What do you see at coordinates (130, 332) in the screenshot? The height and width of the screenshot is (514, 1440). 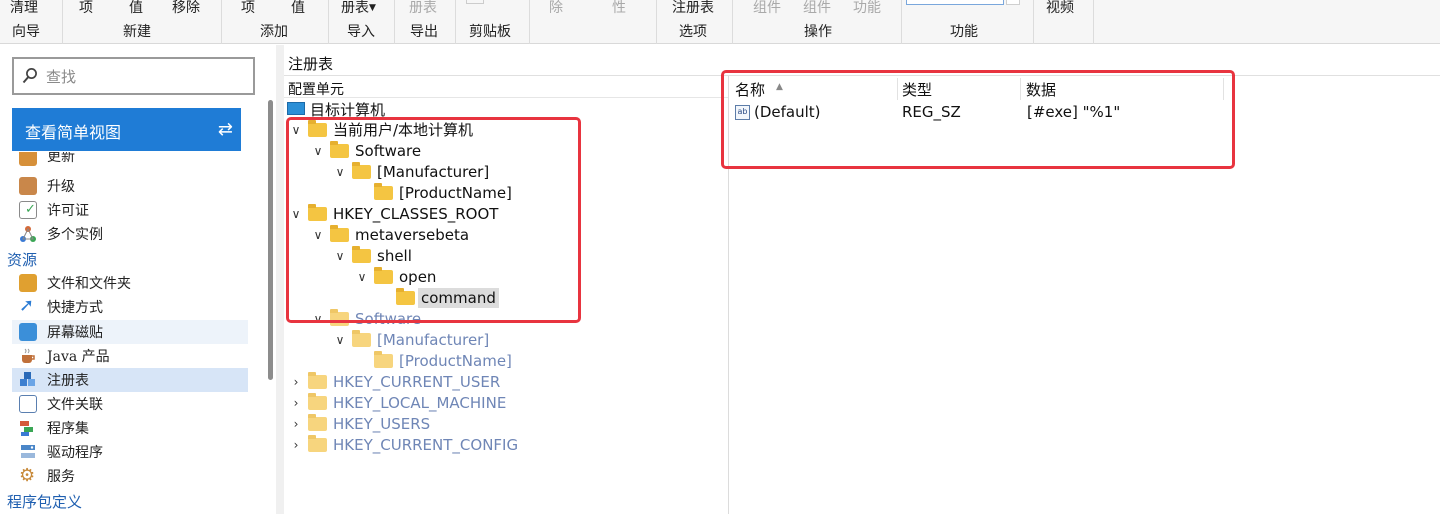 I see `nav-item-screen-tiles: 屏幕磁贴` at bounding box center [130, 332].